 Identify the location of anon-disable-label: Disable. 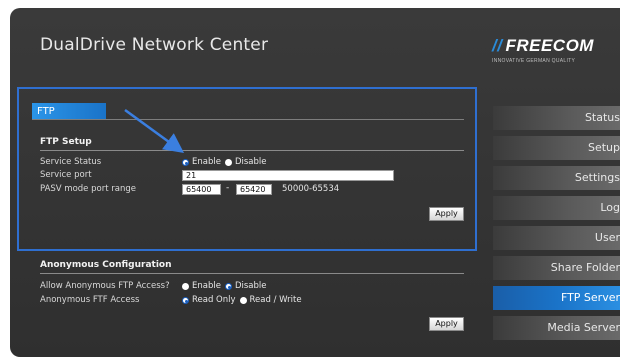
(250, 286).